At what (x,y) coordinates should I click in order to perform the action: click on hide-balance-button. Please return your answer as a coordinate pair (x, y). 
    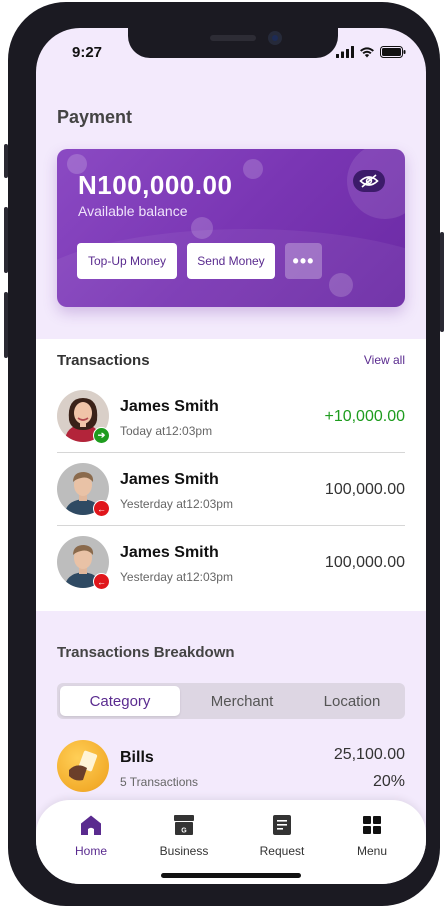
    Looking at the image, I should click on (369, 181).